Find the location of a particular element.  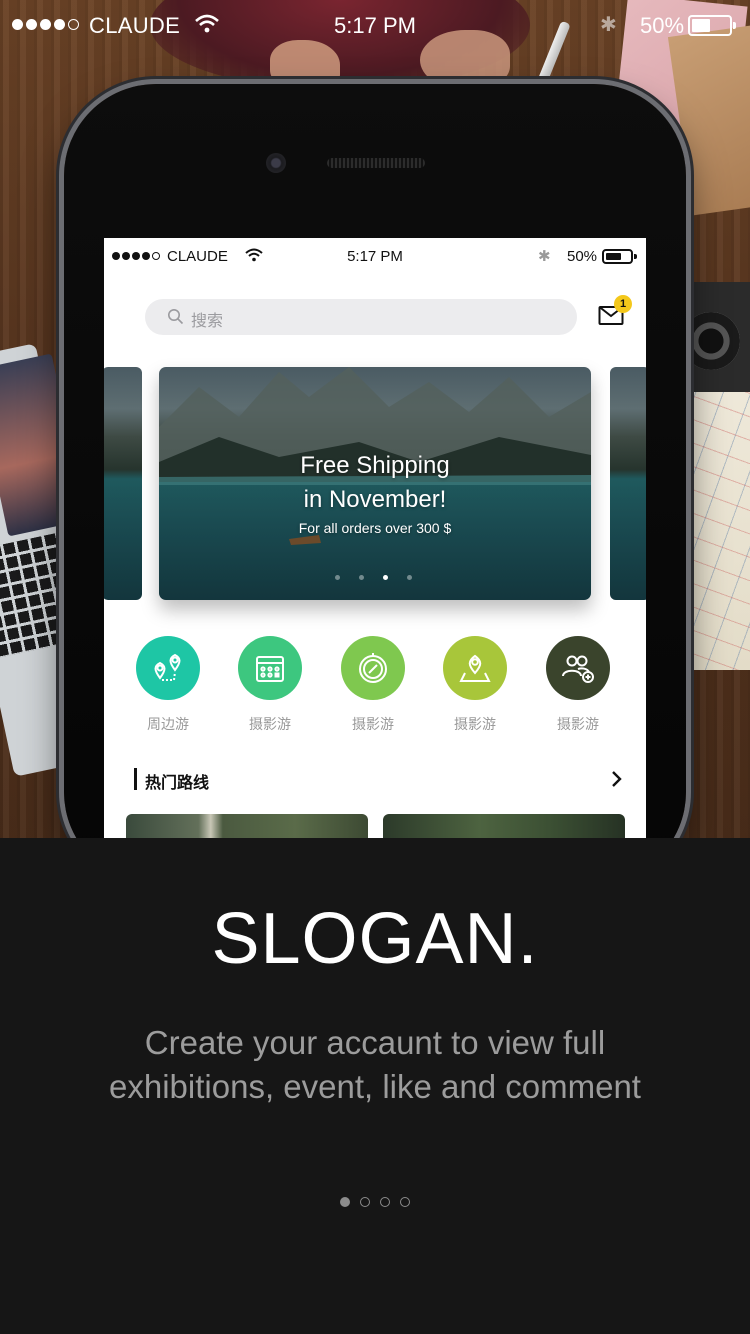

banner-title: Free Shipping in November! is located at coordinates (375, 482).